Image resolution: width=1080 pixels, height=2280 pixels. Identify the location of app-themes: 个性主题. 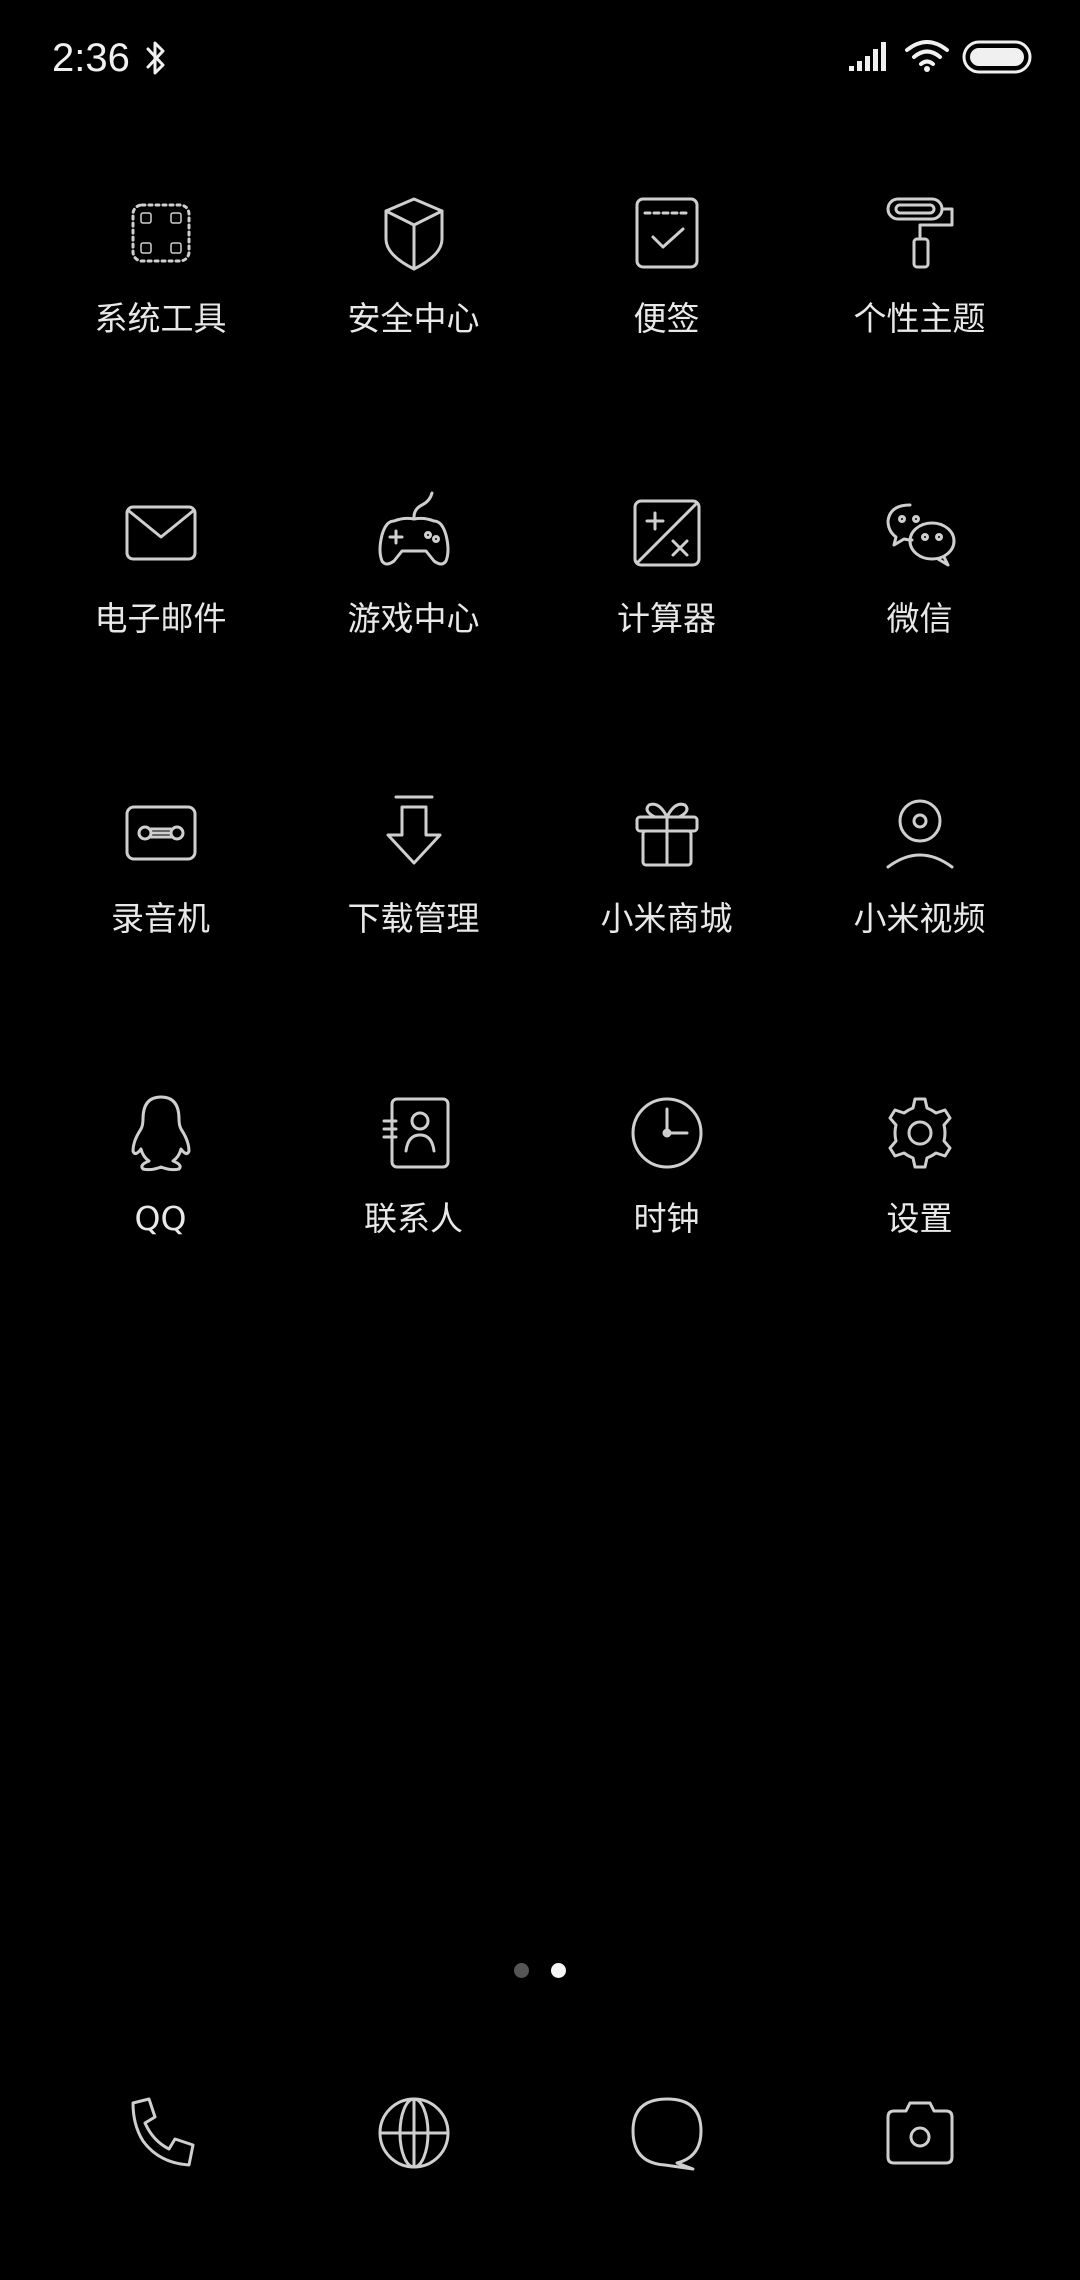
(919, 320).